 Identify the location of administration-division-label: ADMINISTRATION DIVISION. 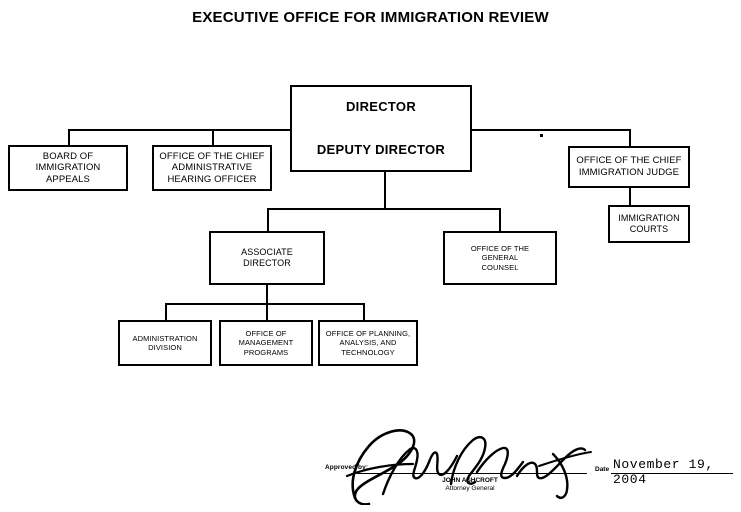
(165, 342).